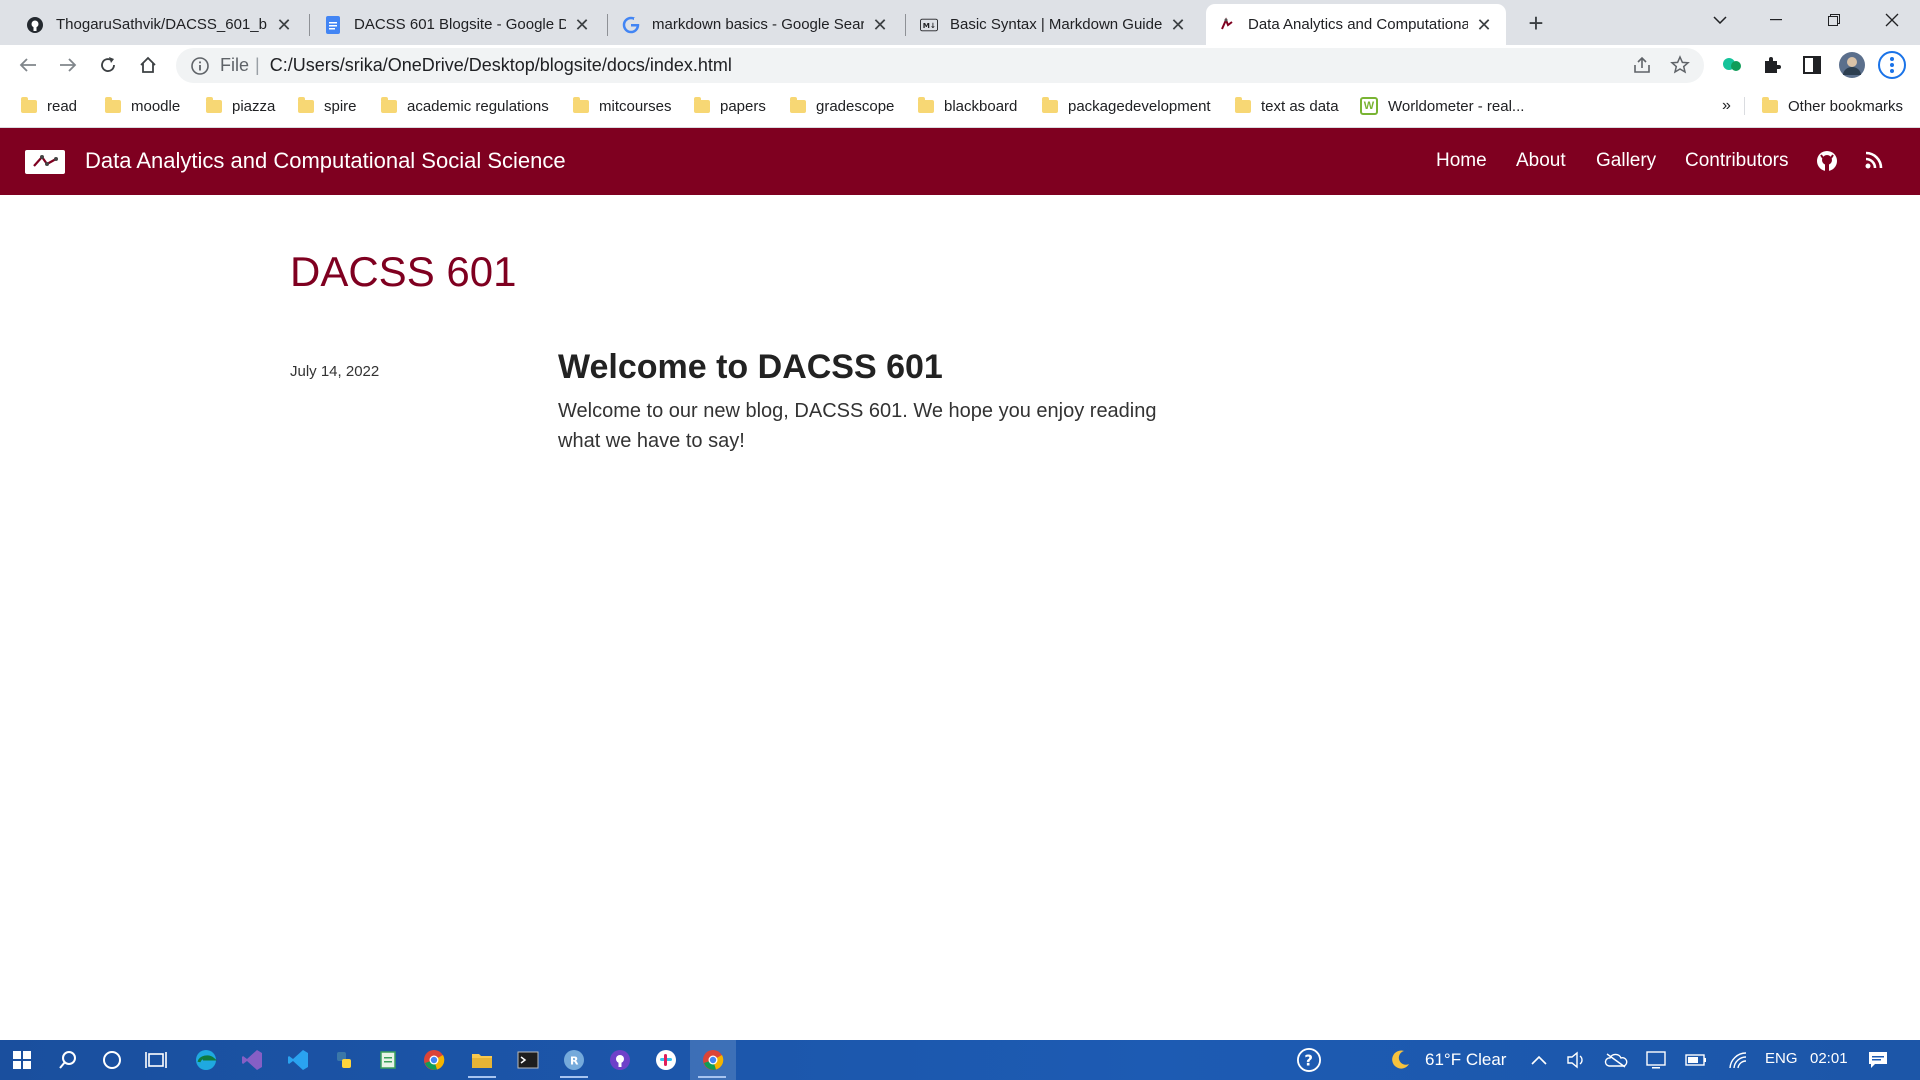  What do you see at coordinates (1400, 1060) in the screenshot?
I see `moon-weather-icon` at bounding box center [1400, 1060].